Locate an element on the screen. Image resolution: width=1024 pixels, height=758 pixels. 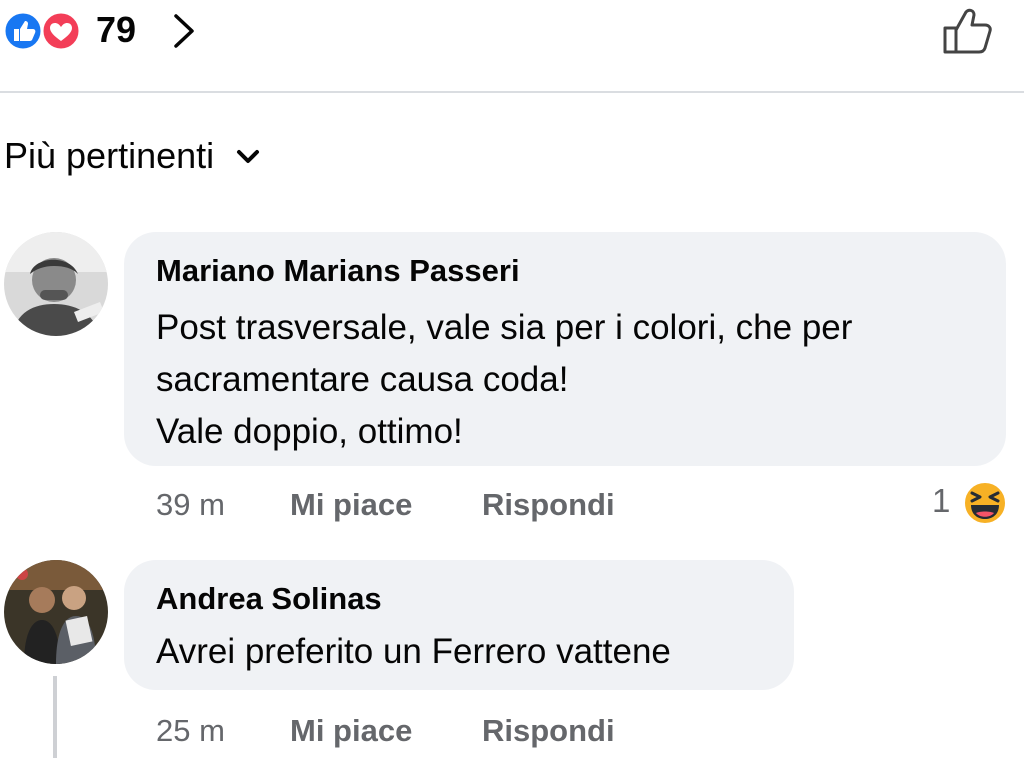
haha-icon is located at coordinates (985, 503).